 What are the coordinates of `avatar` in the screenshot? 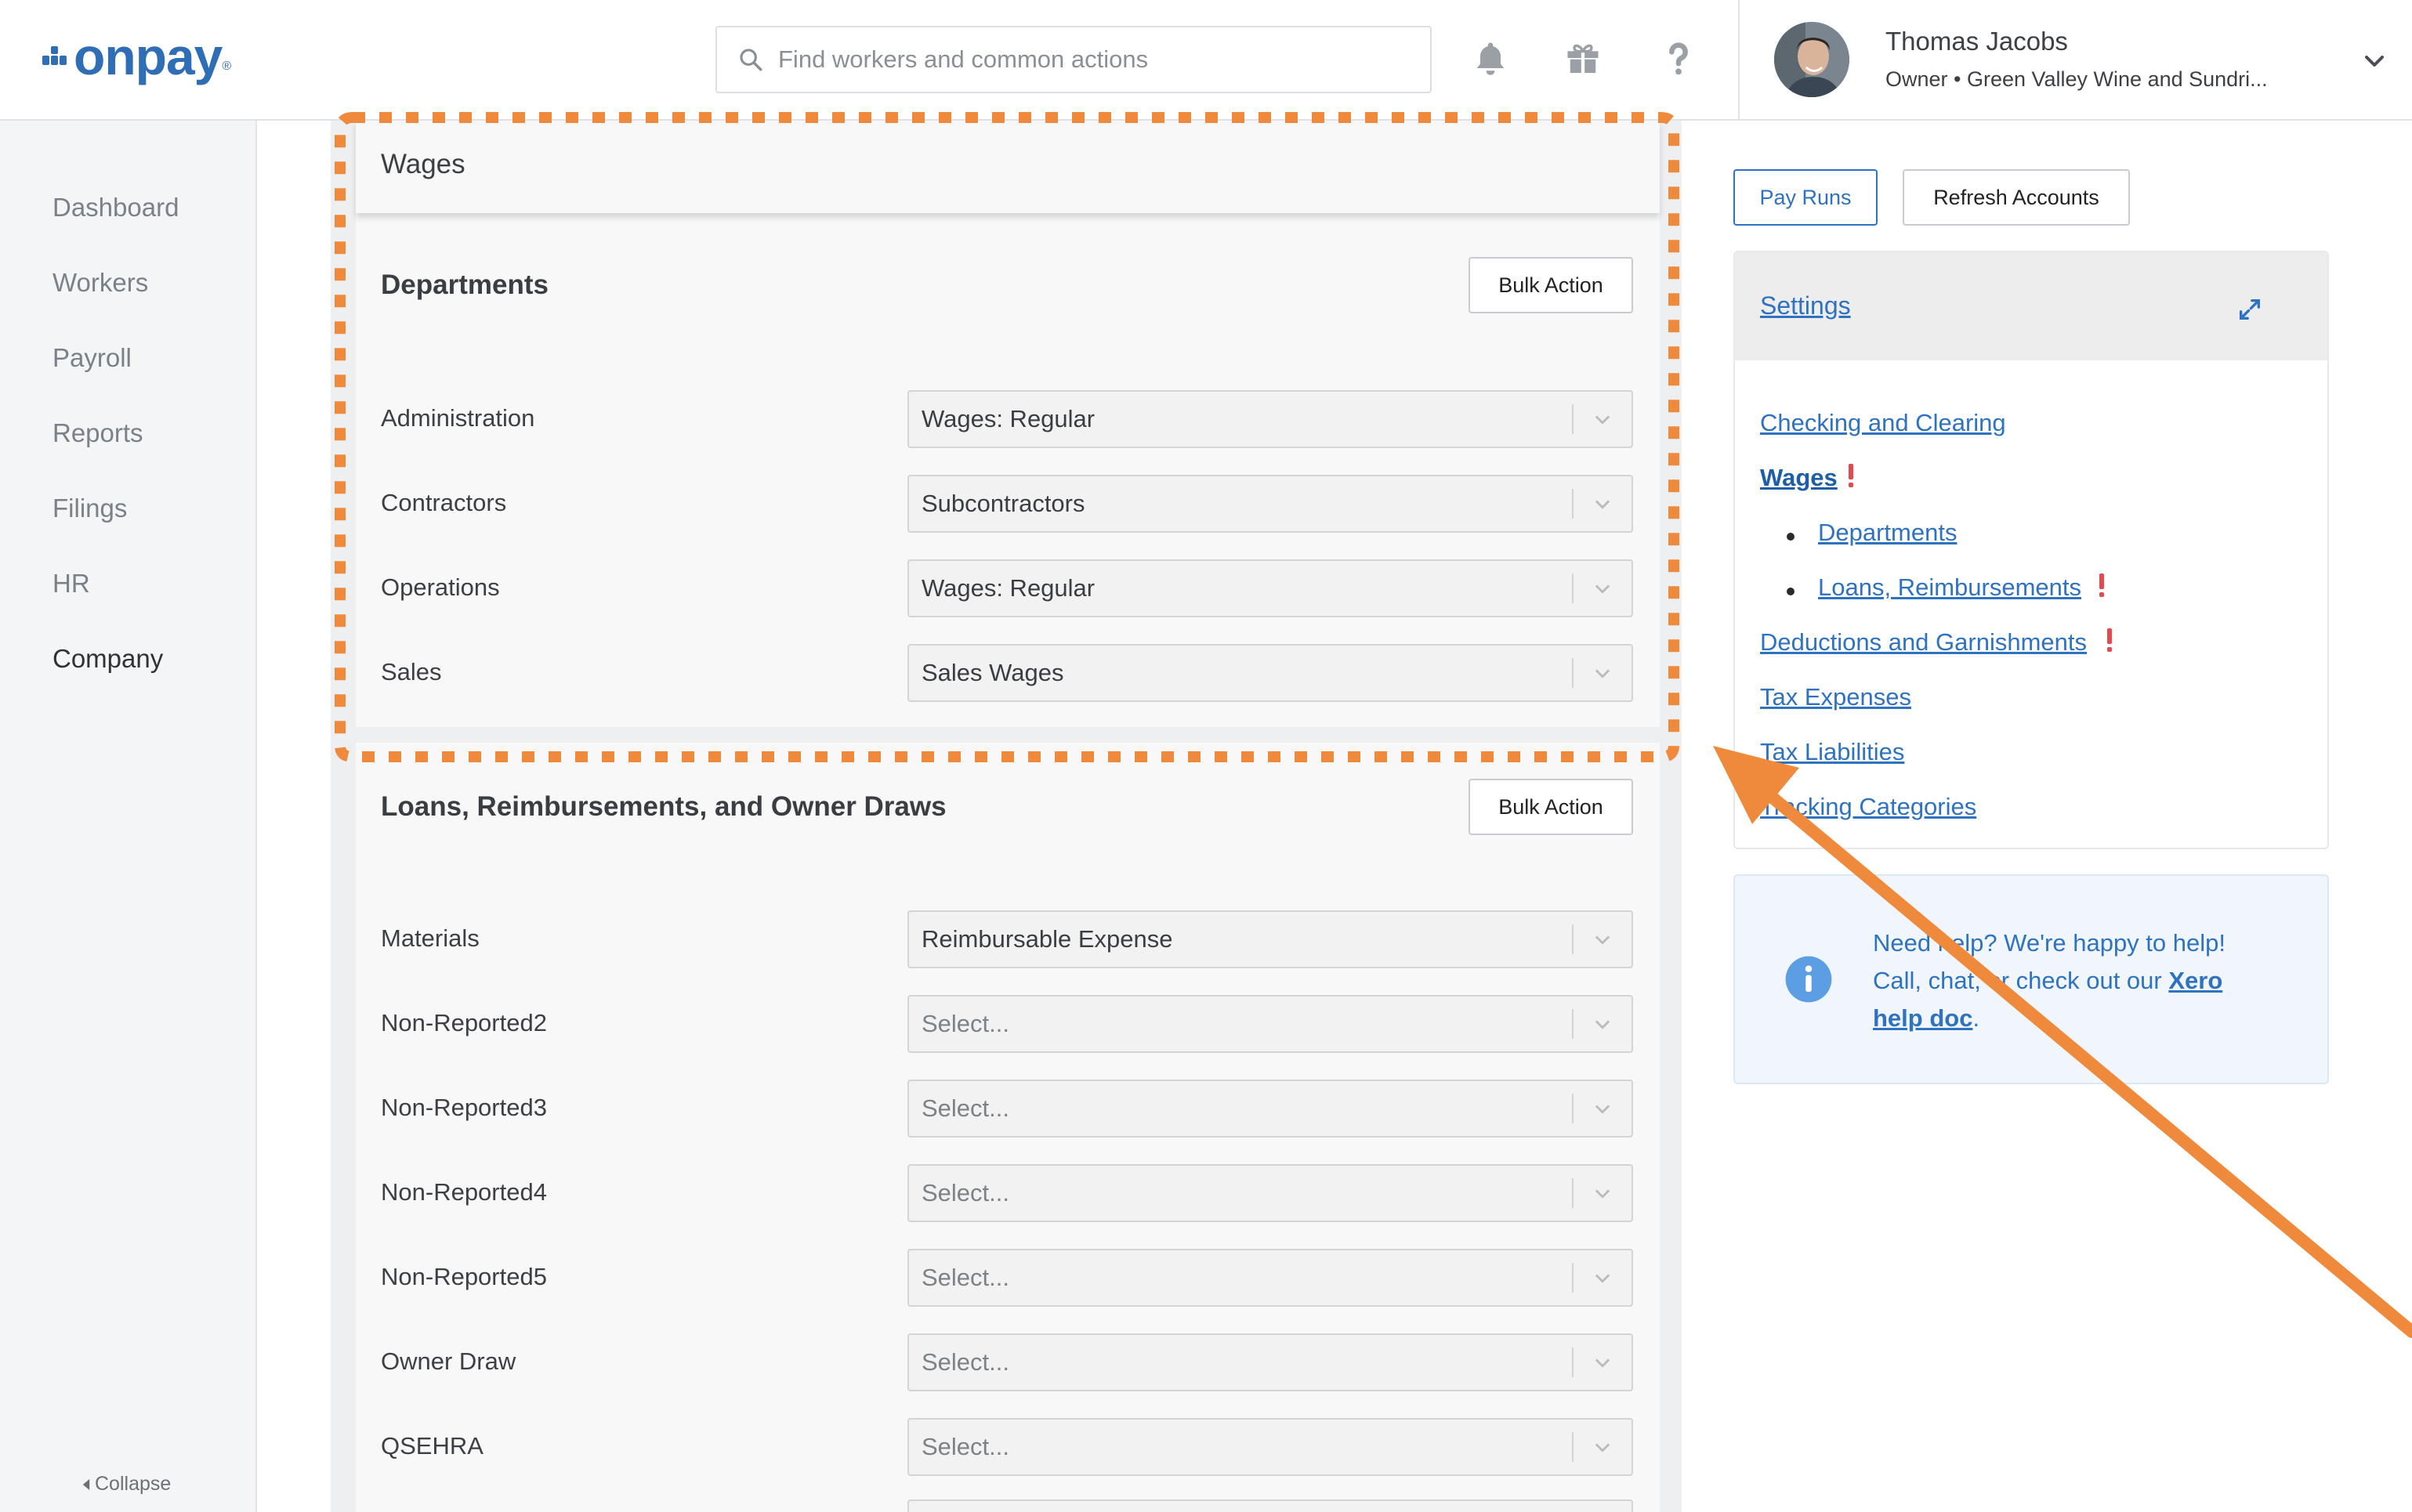 It's located at (1811, 60).